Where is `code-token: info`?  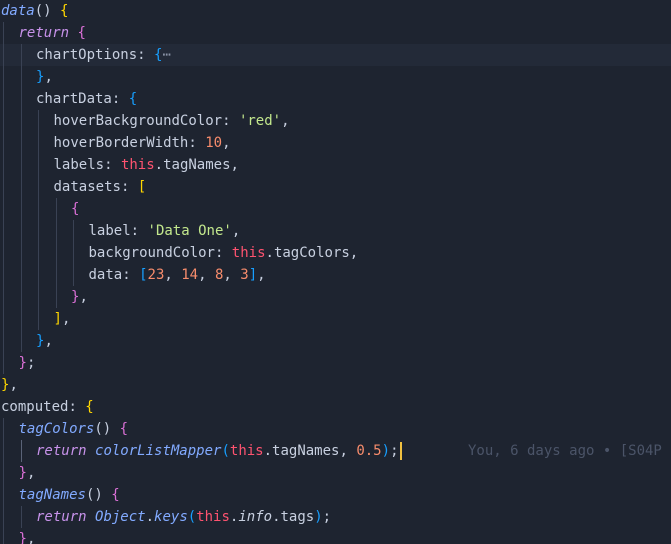 code-token: info is located at coordinates (255, 517).